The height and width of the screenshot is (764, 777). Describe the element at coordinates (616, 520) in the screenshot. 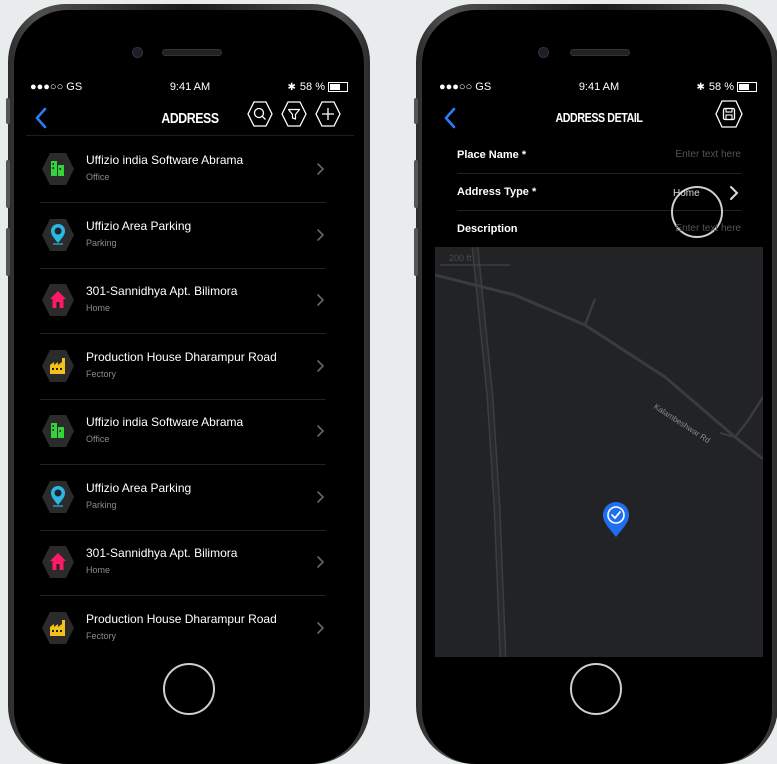

I see `location-pin-icon` at that location.